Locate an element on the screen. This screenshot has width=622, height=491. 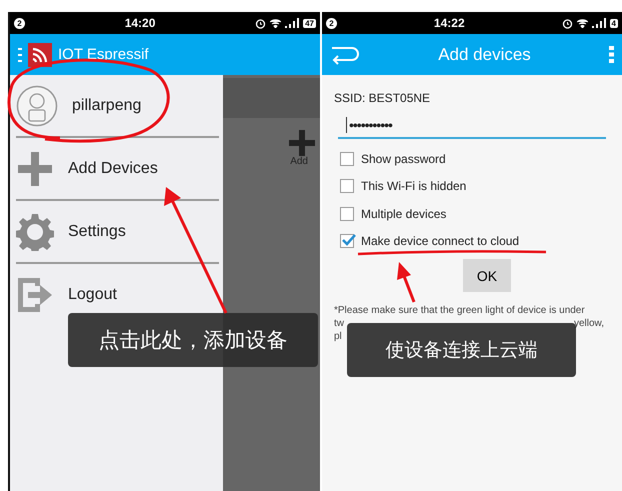
footnote-text: tw is located at coordinates (339, 323).